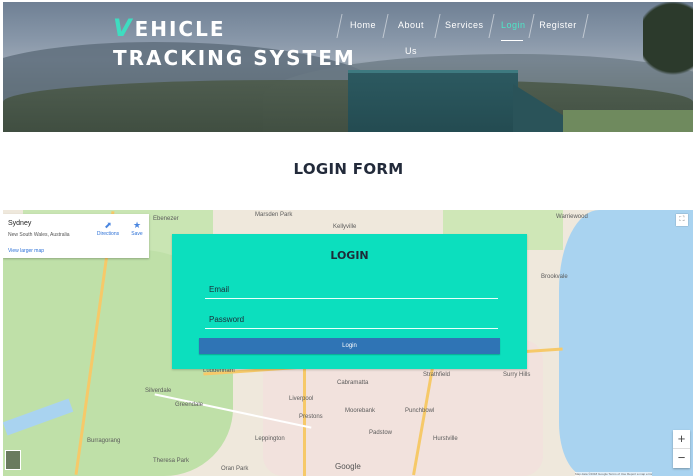 This screenshot has height=476, width=697. Describe the element at coordinates (681, 439) in the screenshot. I see `zoom-in-button: +` at that location.